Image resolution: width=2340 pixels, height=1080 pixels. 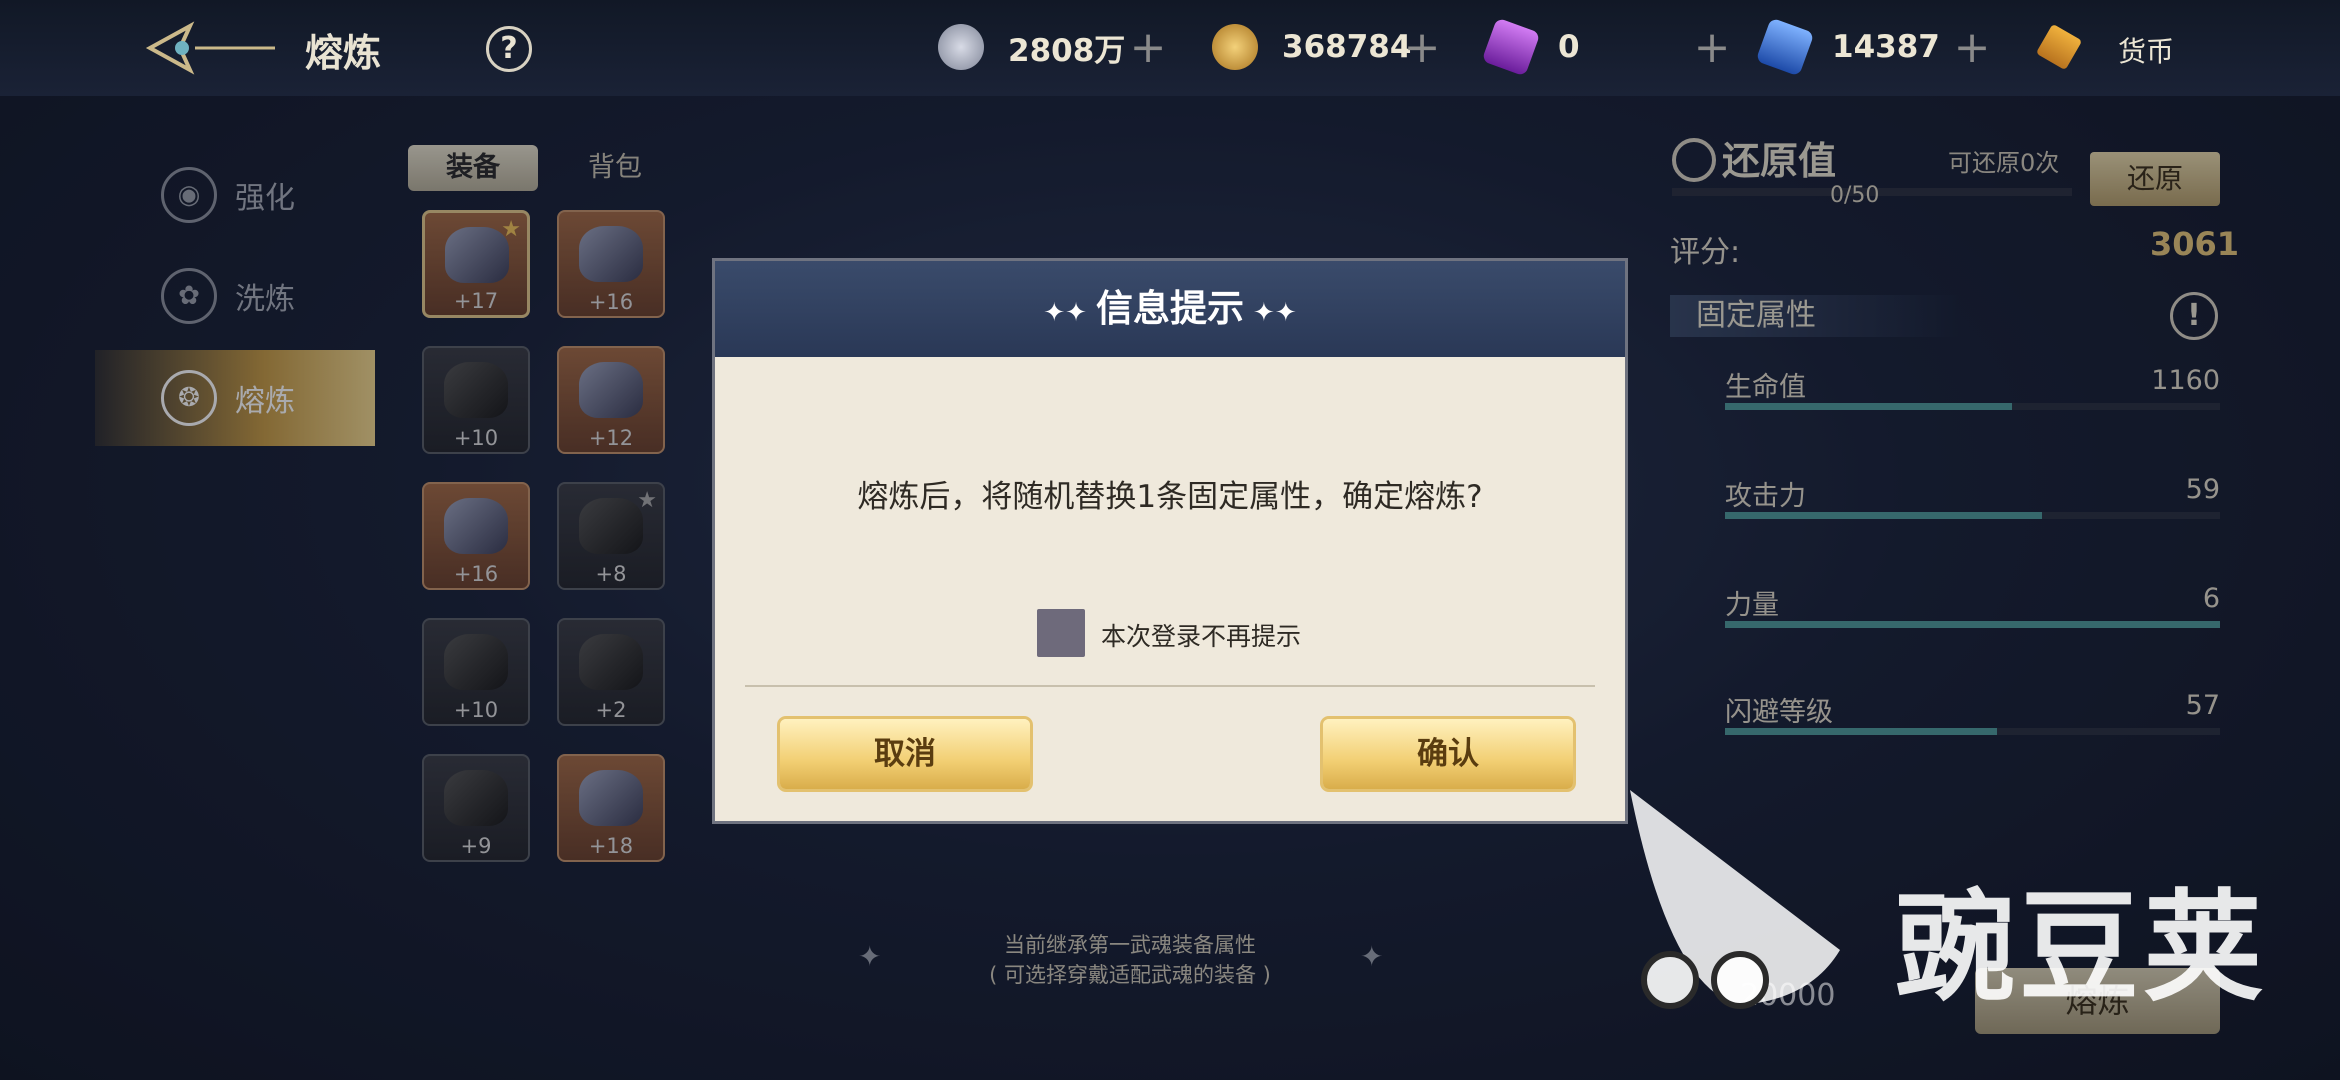 What do you see at coordinates (1448, 754) in the screenshot?
I see `confirm-button: 确认` at bounding box center [1448, 754].